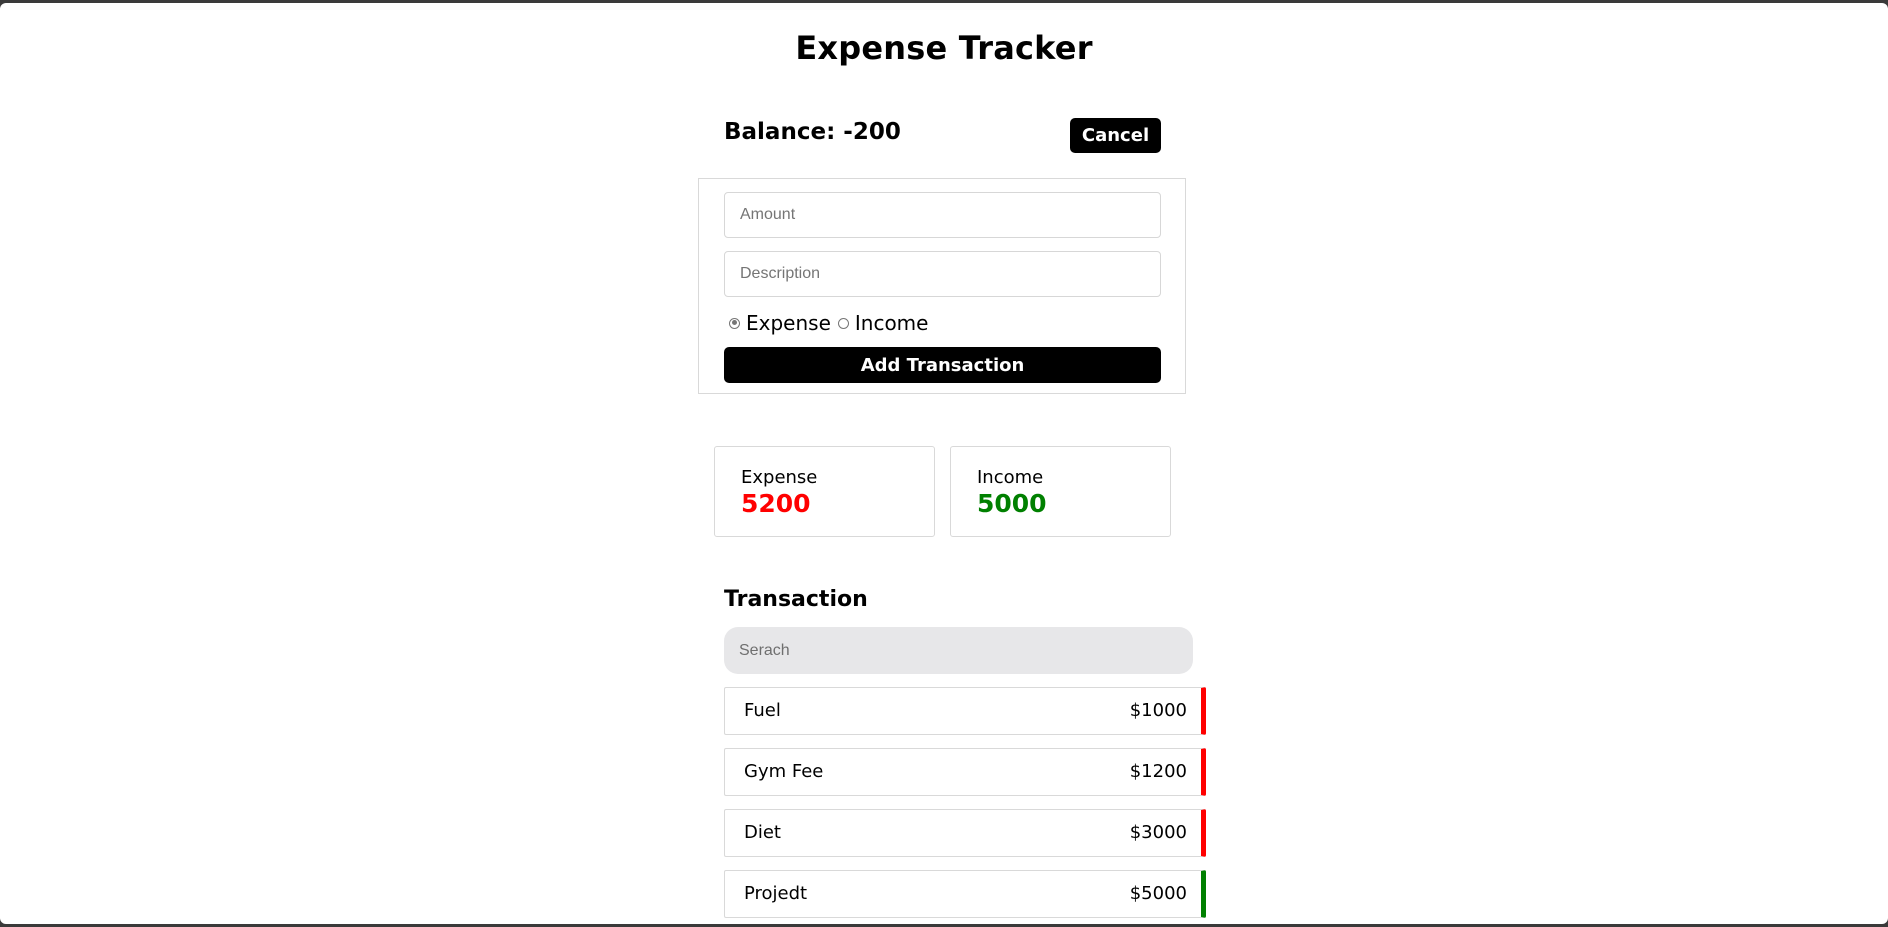  What do you see at coordinates (942, 215) in the screenshot?
I see `amount-input` at bounding box center [942, 215].